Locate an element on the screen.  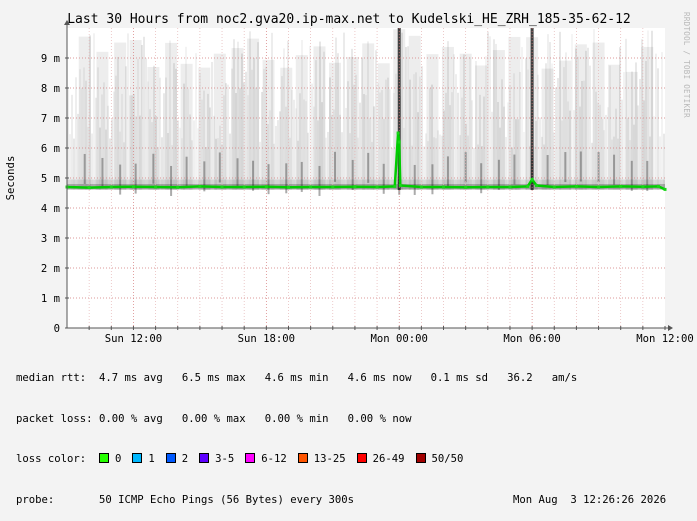
probe-value: 50 ICMP Echo Pings (56 Bytes) every 300s is located at coordinates (226, 499).